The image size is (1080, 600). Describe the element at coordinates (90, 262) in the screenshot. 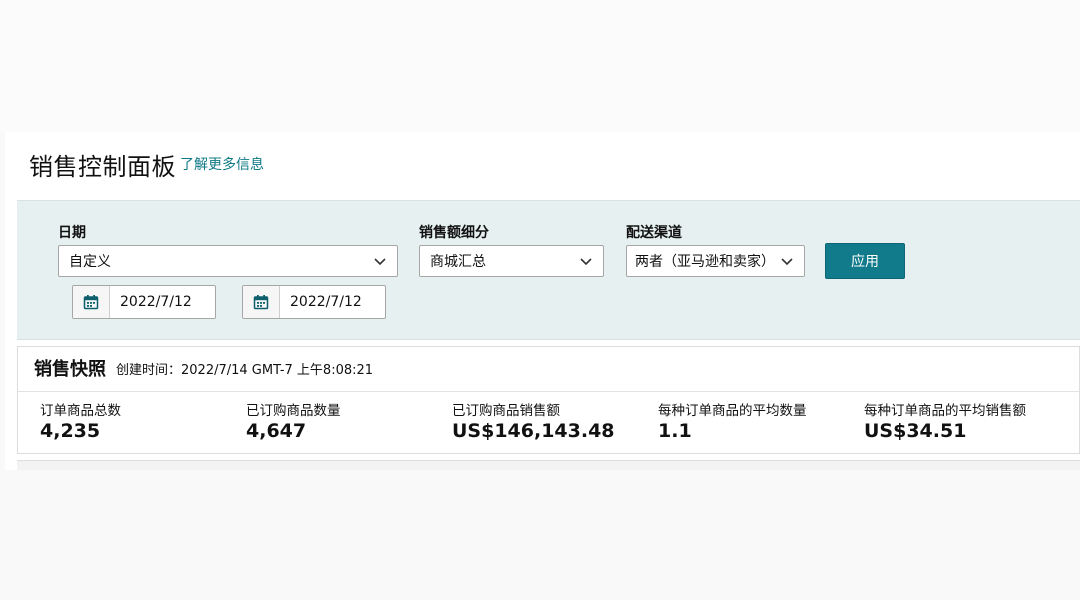

I see `date-range-value: 自定义` at that location.